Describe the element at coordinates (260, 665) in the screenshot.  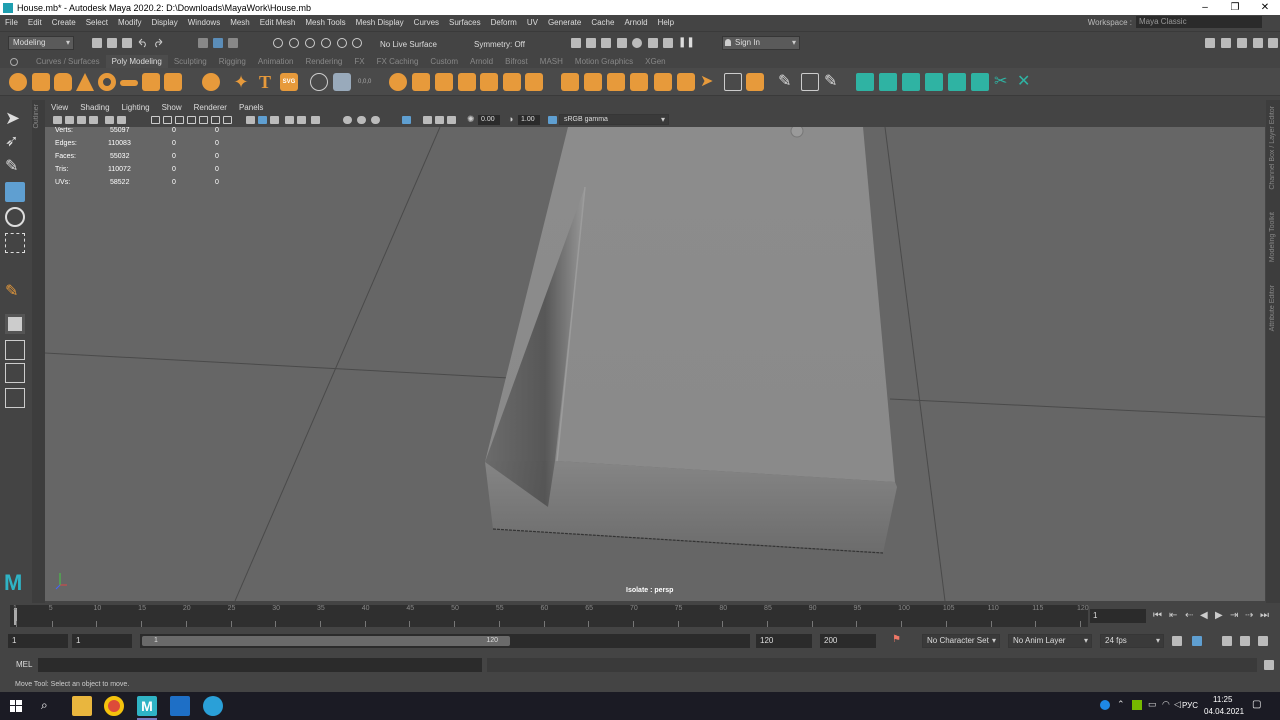
I see `command-input` at that location.